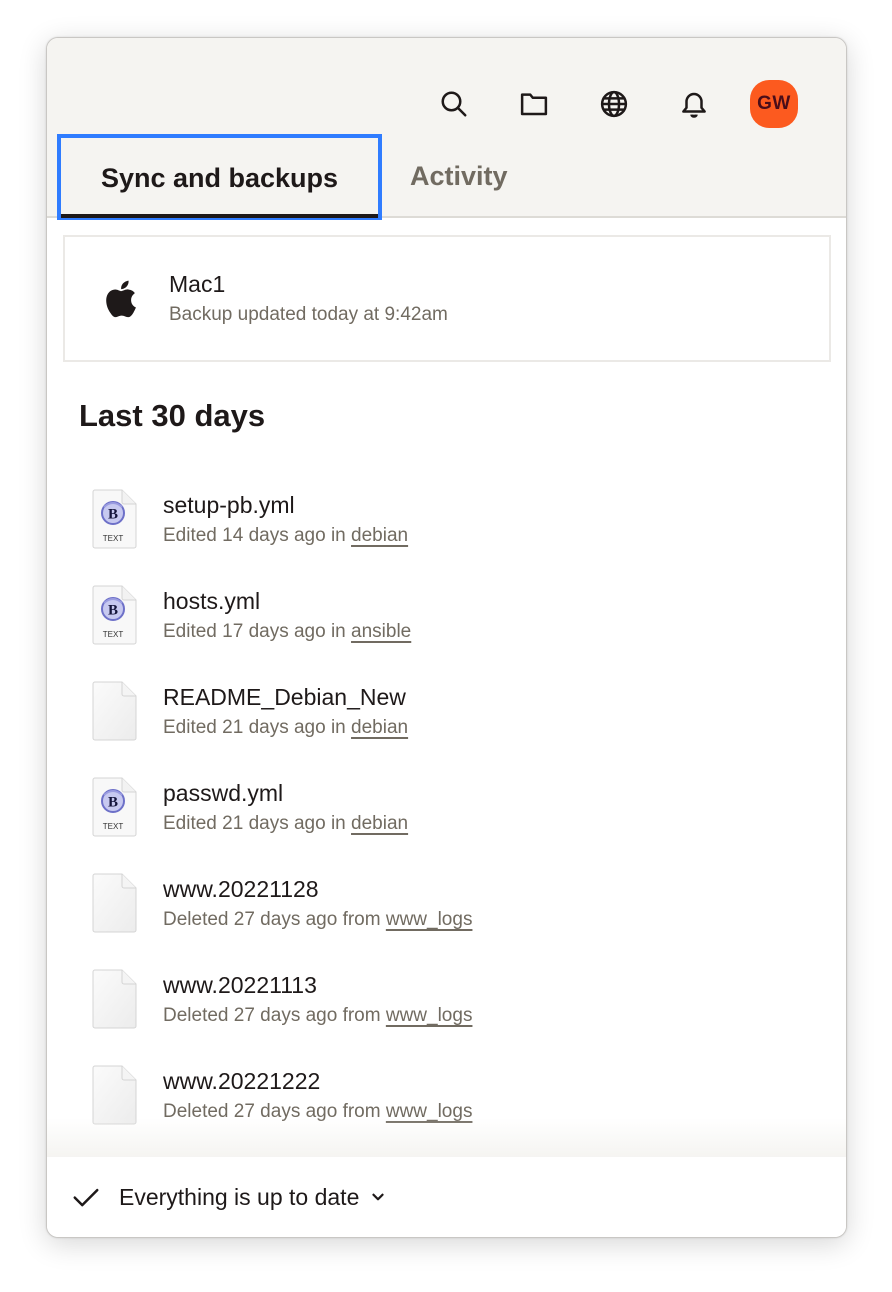 This screenshot has height=1292, width=892. I want to click on checkmark-icon, so click(86, 1197).